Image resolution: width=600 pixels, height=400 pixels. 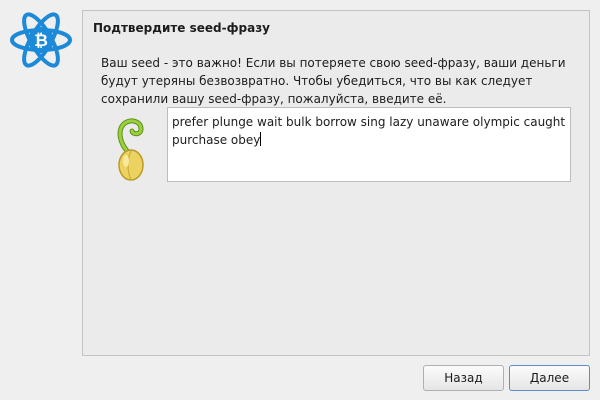 What do you see at coordinates (463, 378) in the screenshot?
I see `back-button: Назад` at bounding box center [463, 378].